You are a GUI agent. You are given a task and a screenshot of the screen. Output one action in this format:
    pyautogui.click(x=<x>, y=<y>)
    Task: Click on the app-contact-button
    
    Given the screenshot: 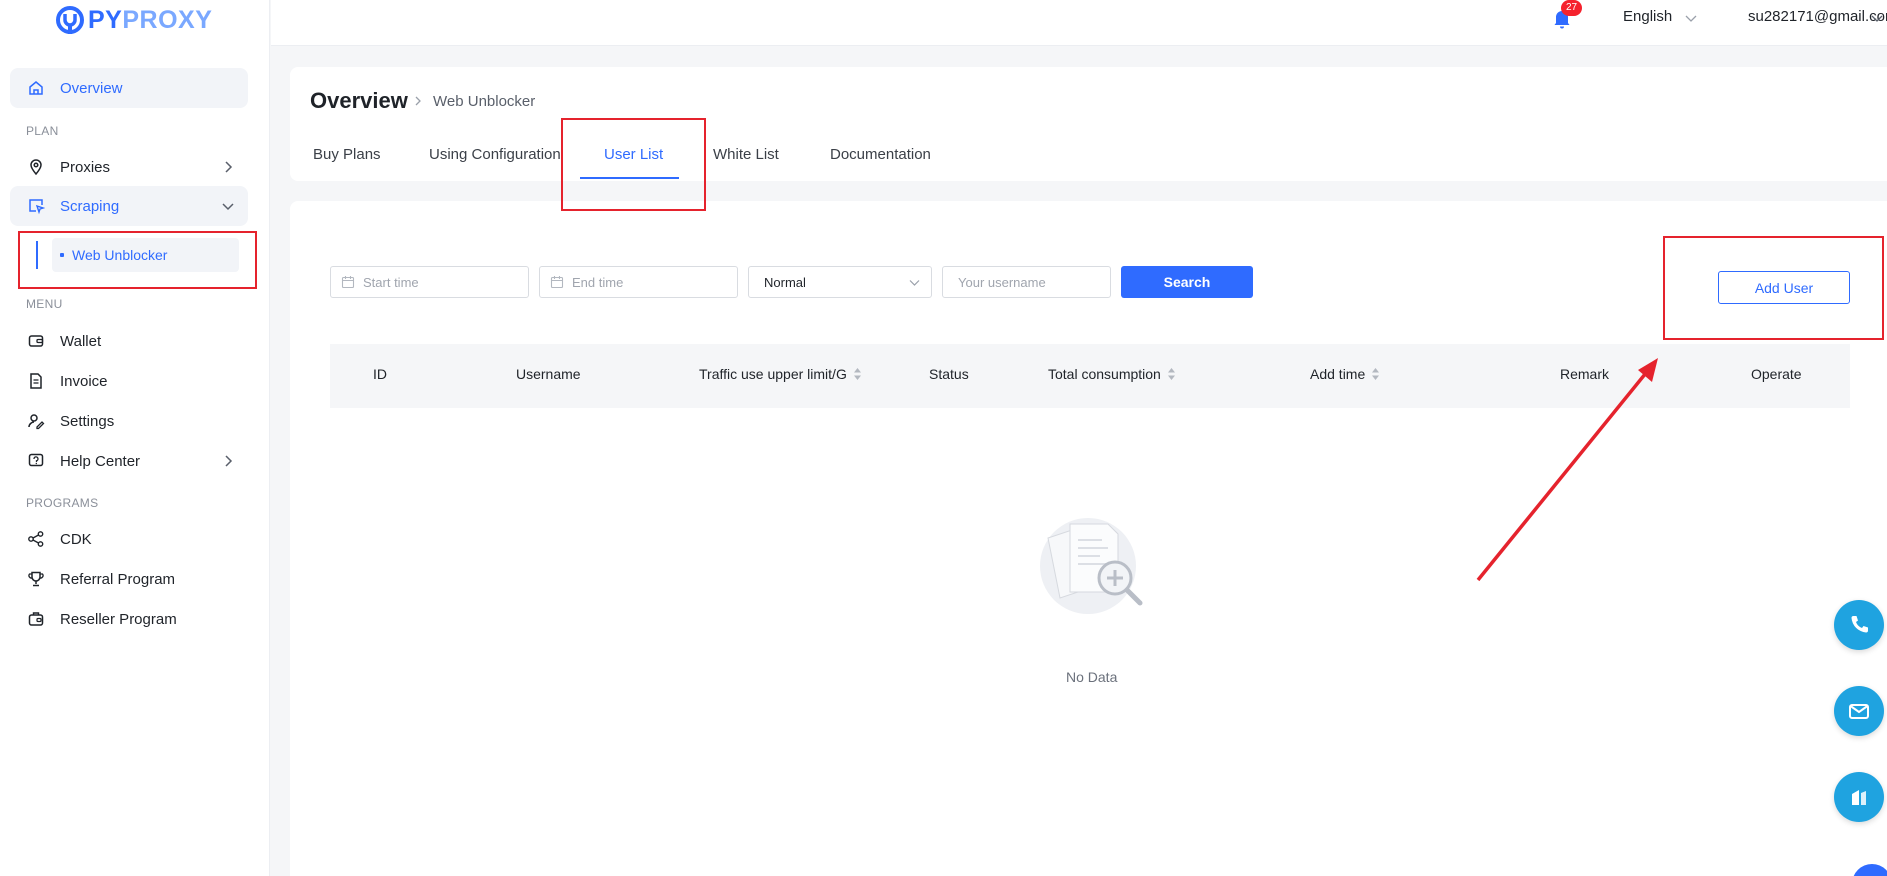 What is the action you would take?
    pyautogui.click(x=1859, y=797)
    